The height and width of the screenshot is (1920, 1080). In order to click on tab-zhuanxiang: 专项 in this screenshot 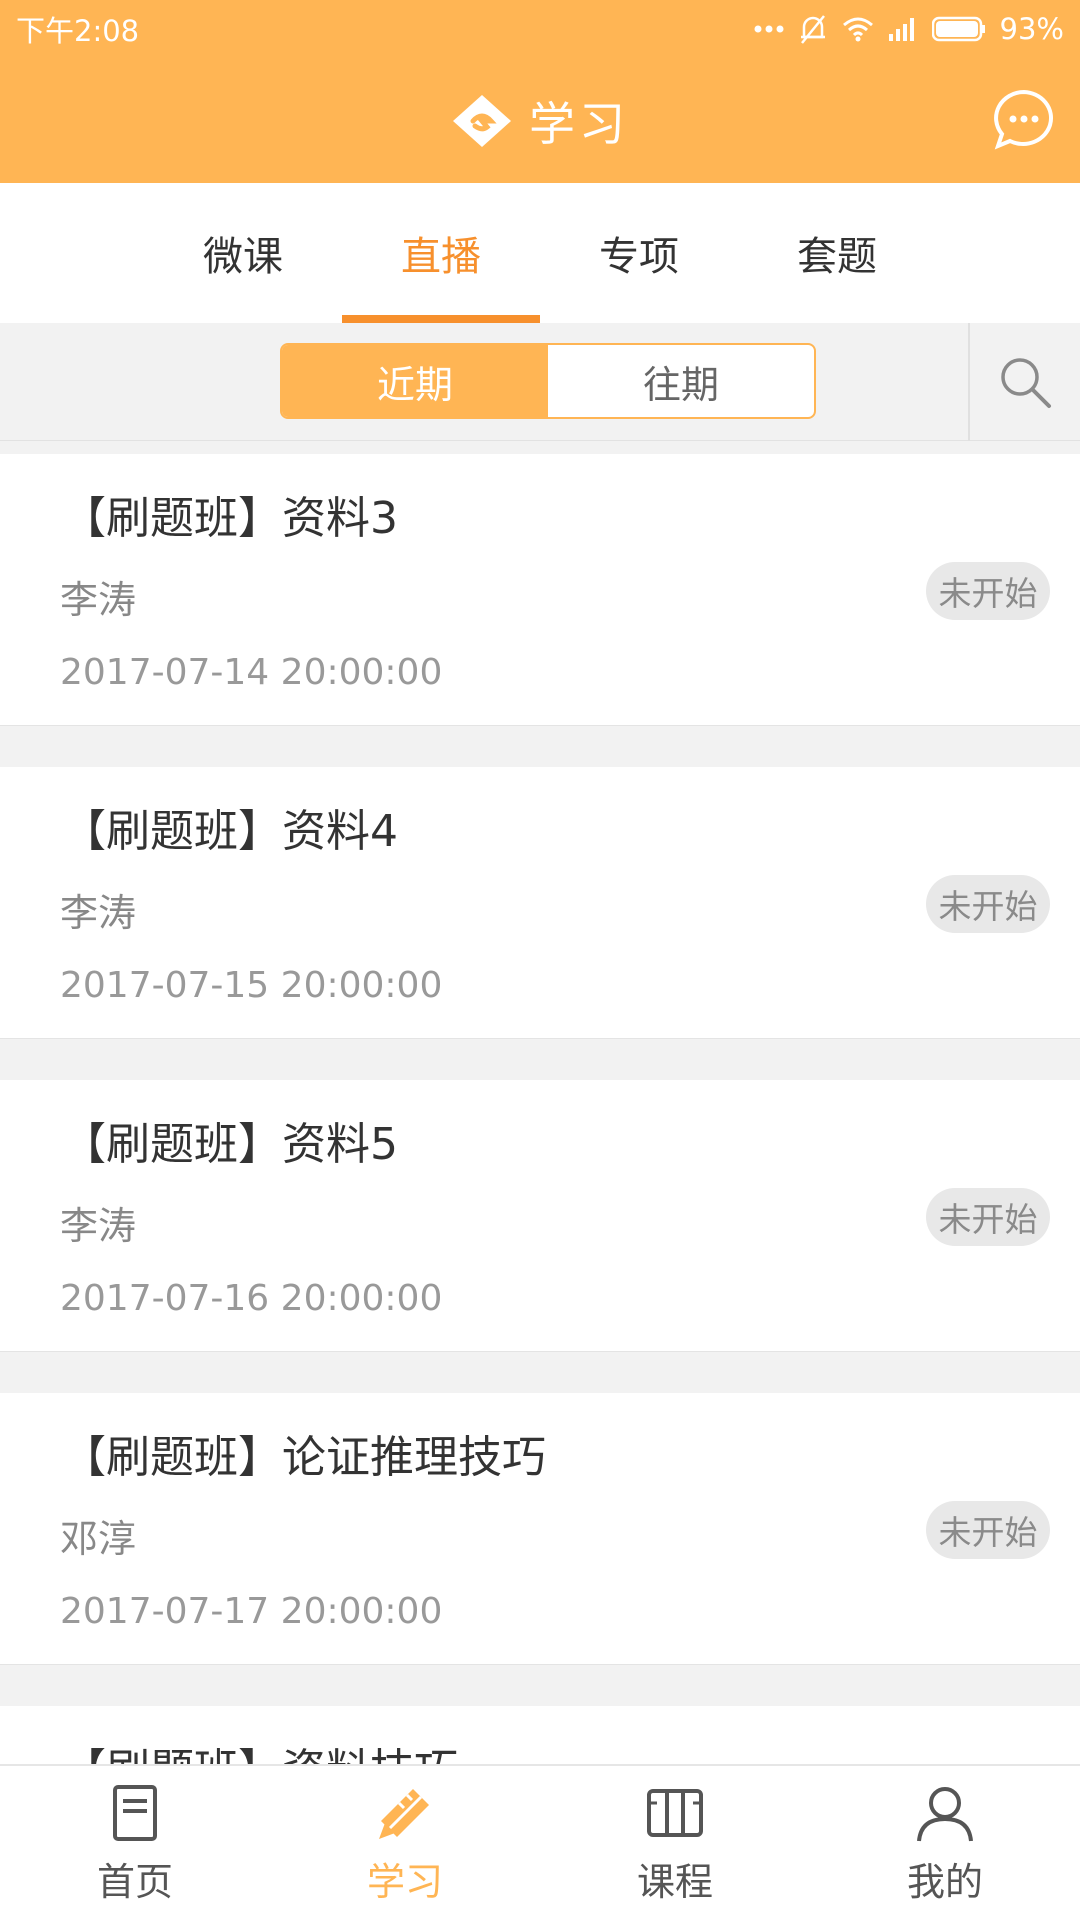, I will do `click(639, 253)`.